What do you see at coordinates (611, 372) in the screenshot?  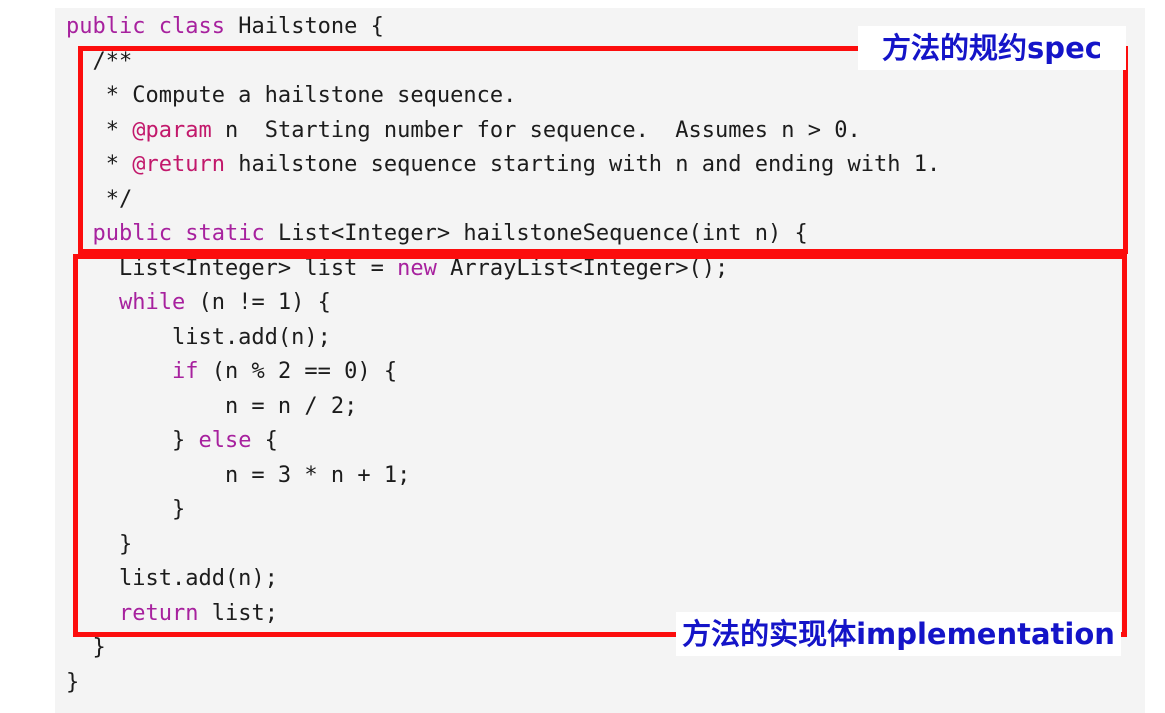 I see `code-line: if (n % 2 == 0) {` at bounding box center [611, 372].